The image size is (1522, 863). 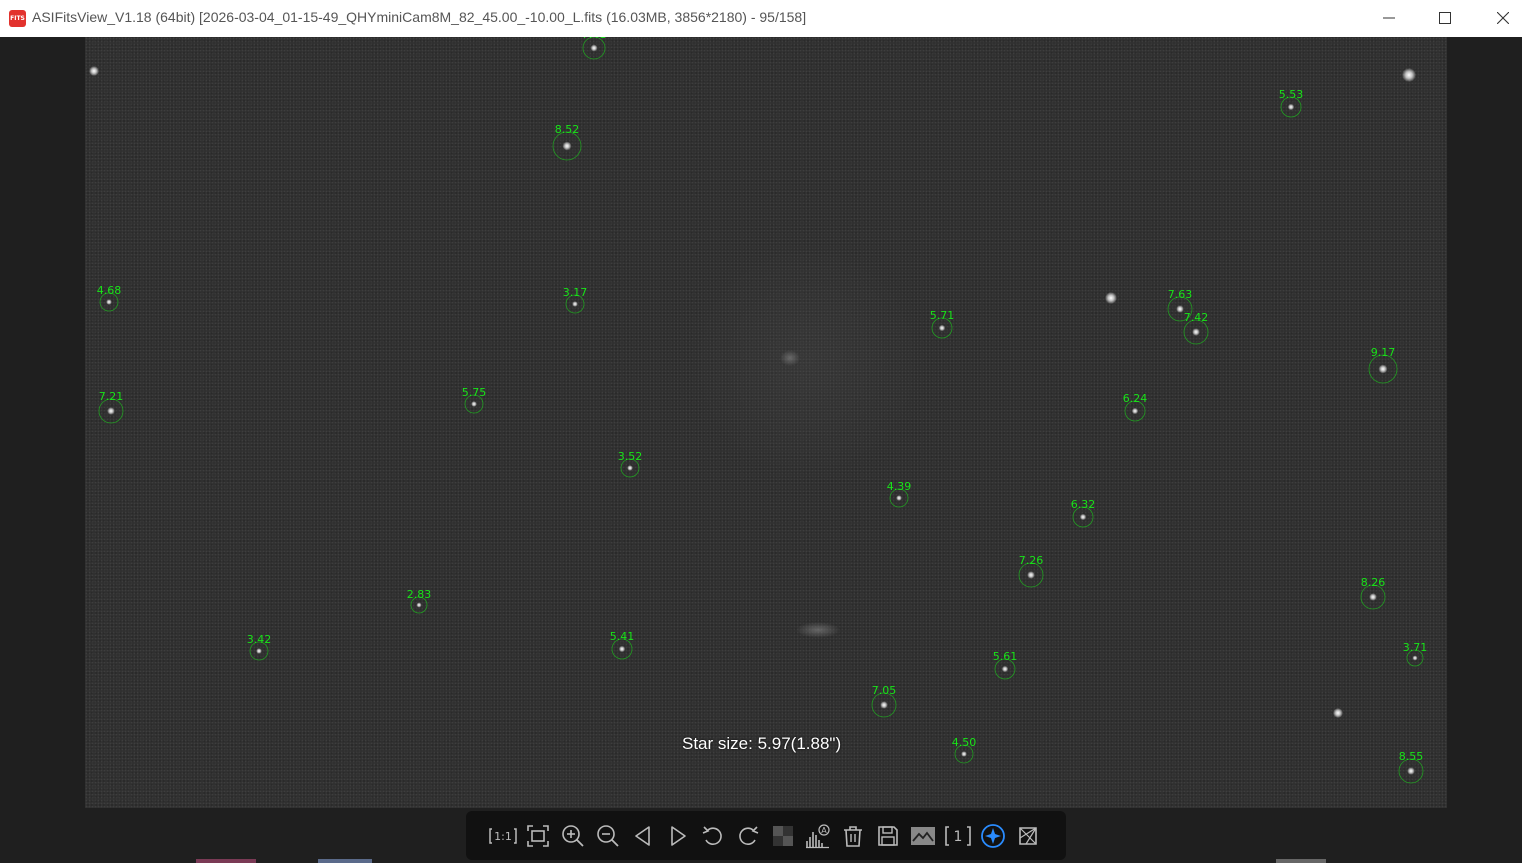 What do you see at coordinates (1005, 656) in the screenshot?
I see `star-fwhm-label: 5.61` at bounding box center [1005, 656].